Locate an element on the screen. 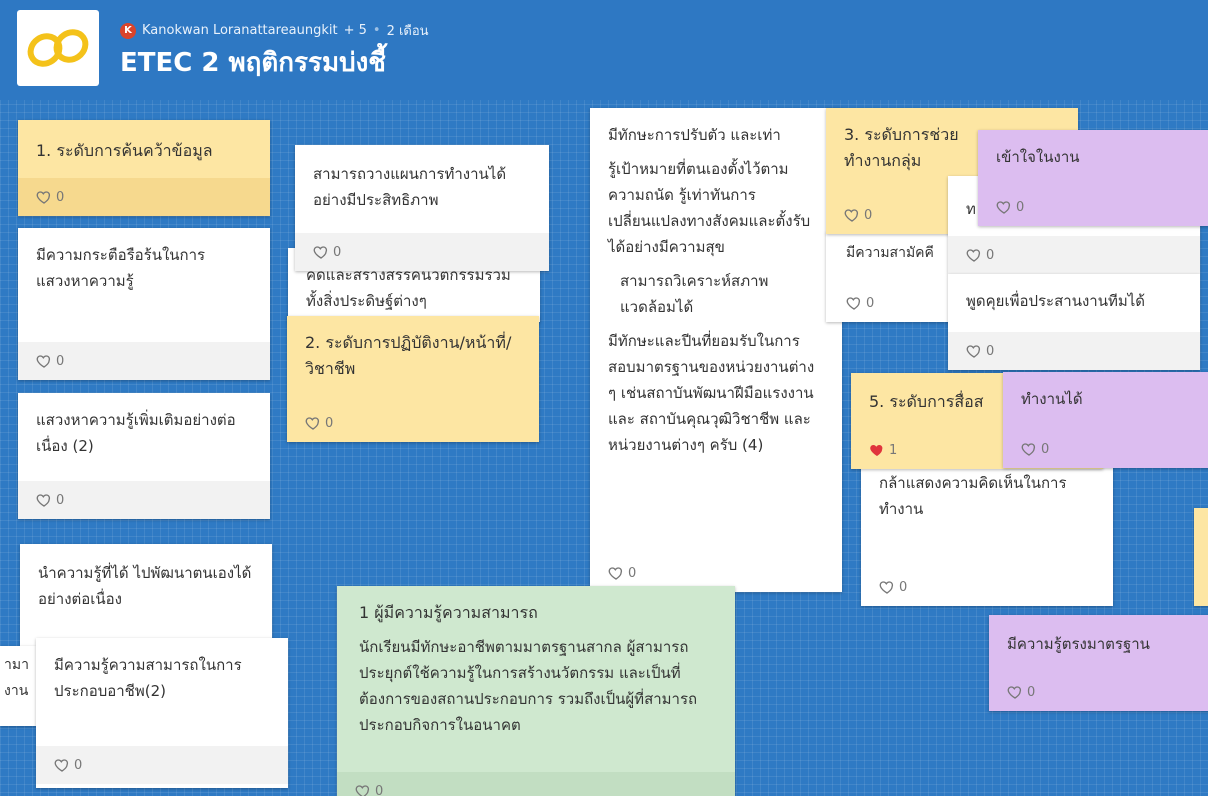  post-text: พูดคุยเพื่อประสานงานทีมได้ is located at coordinates (1074, 294).